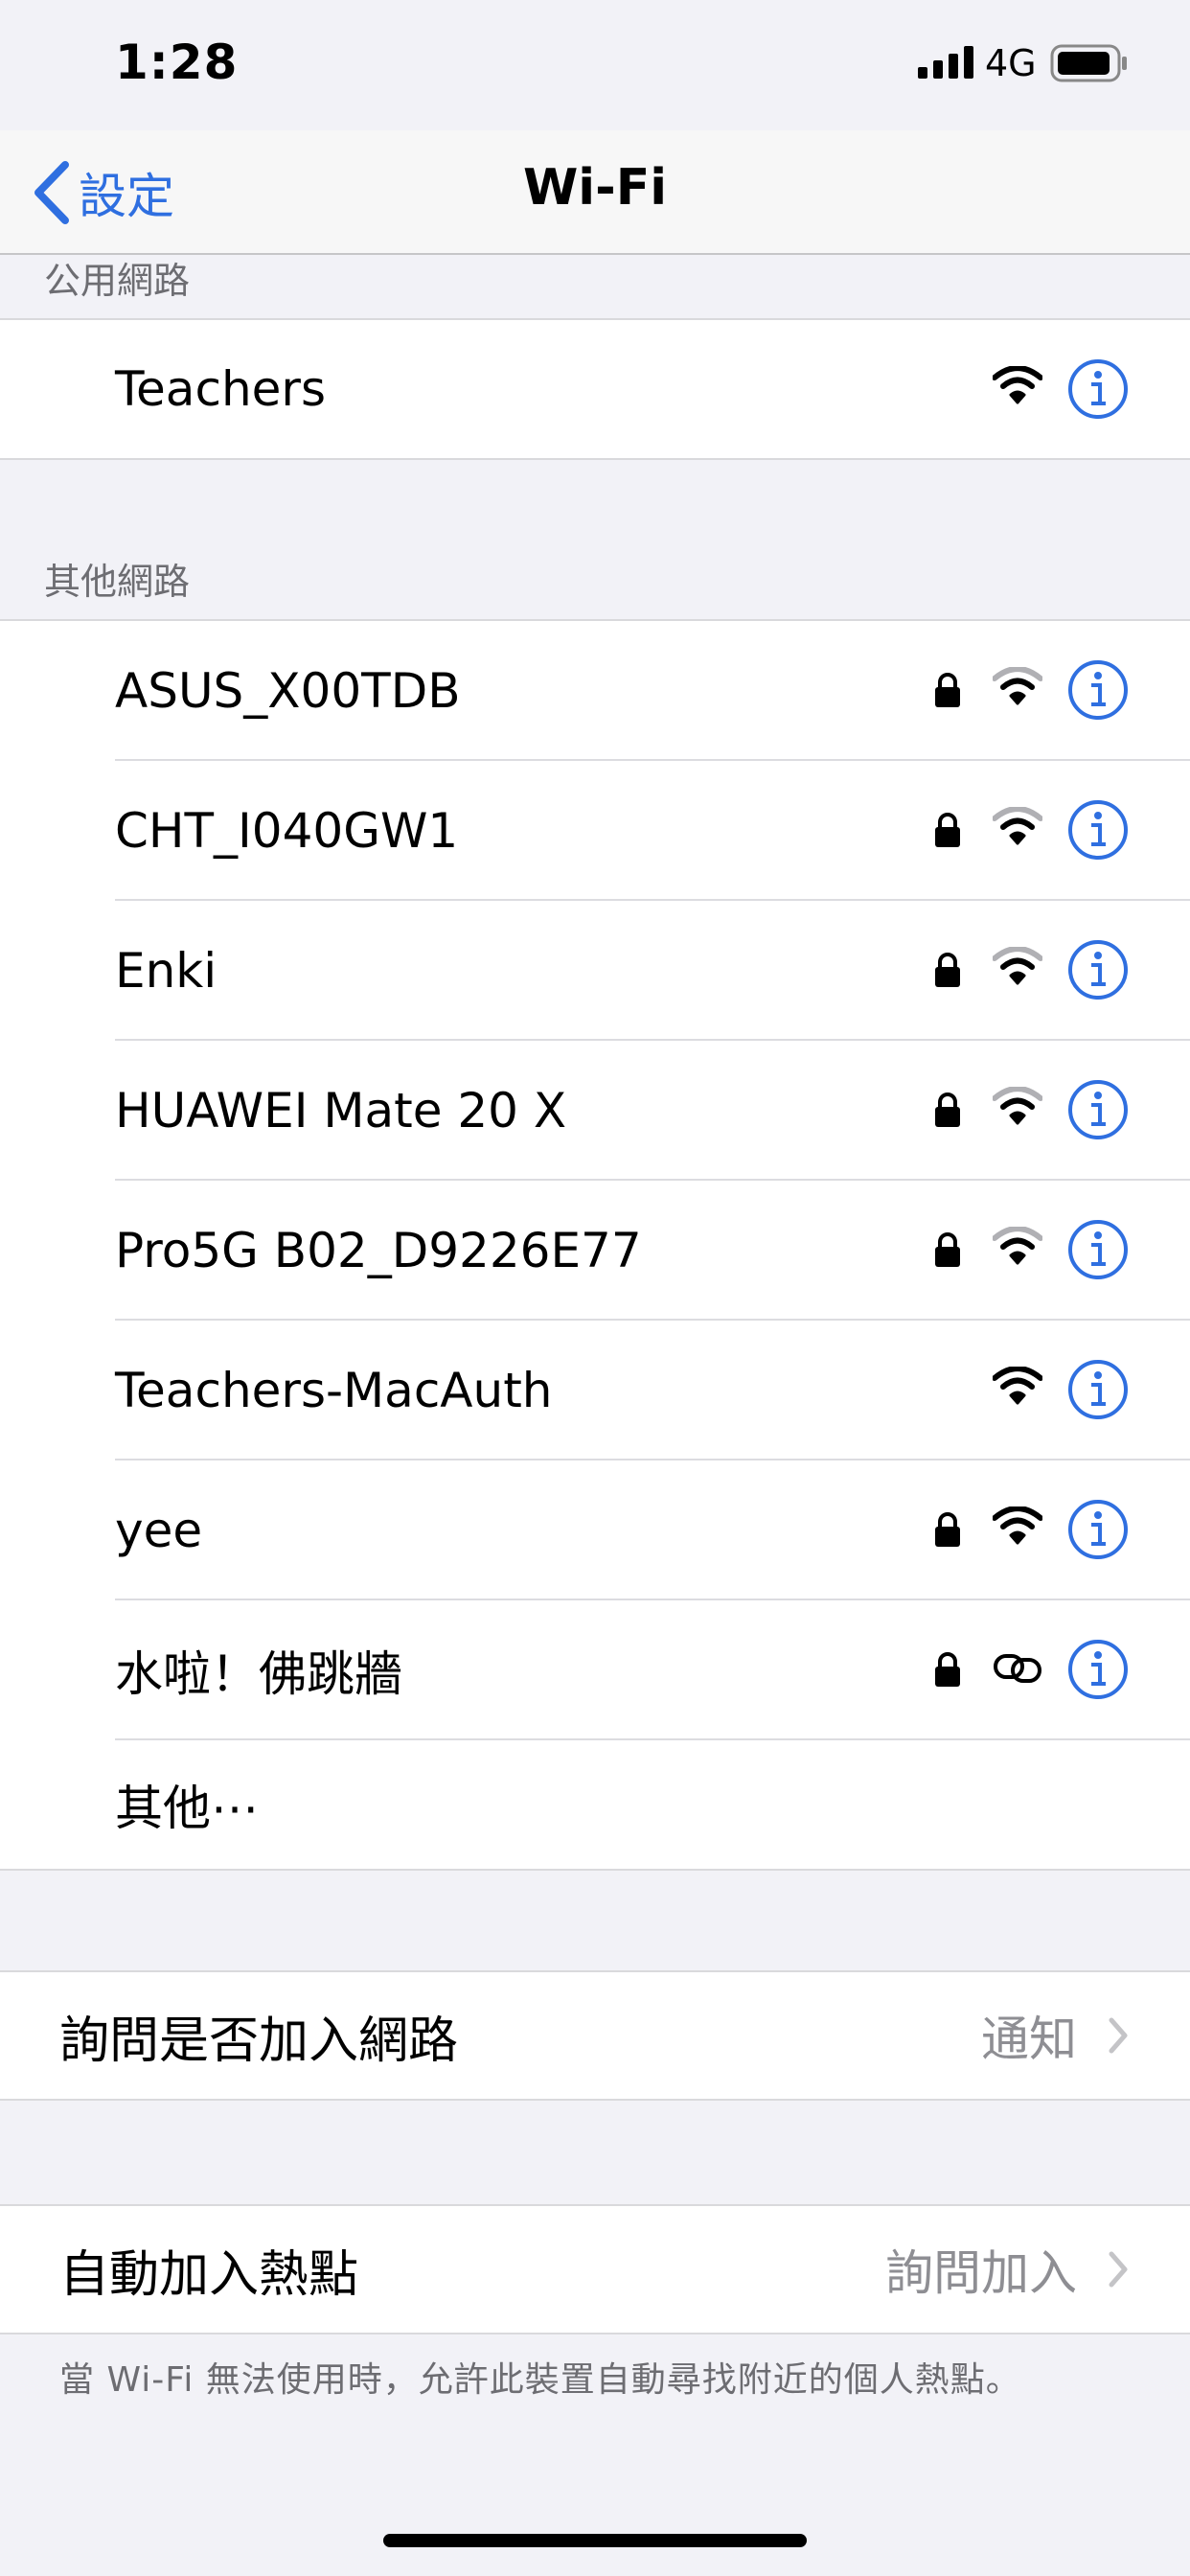  I want to click on network-name: Enki, so click(166, 971).